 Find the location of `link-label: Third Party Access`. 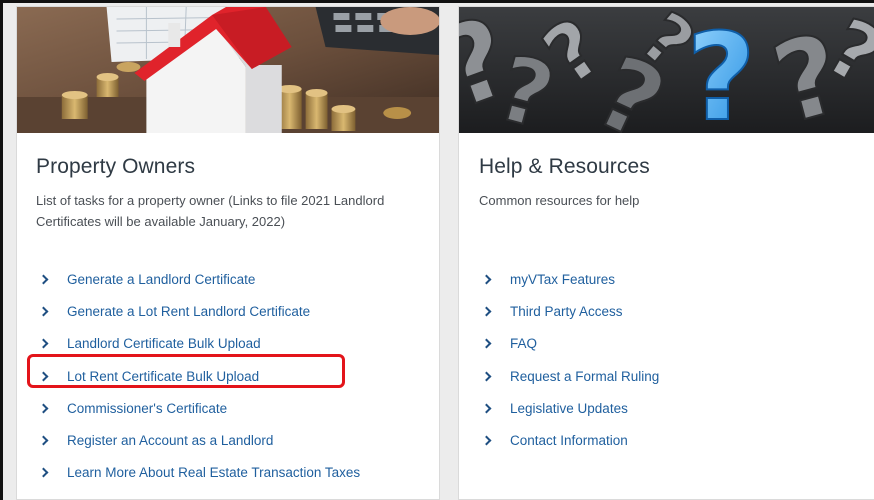

link-label: Third Party Access is located at coordinates (566, 311).